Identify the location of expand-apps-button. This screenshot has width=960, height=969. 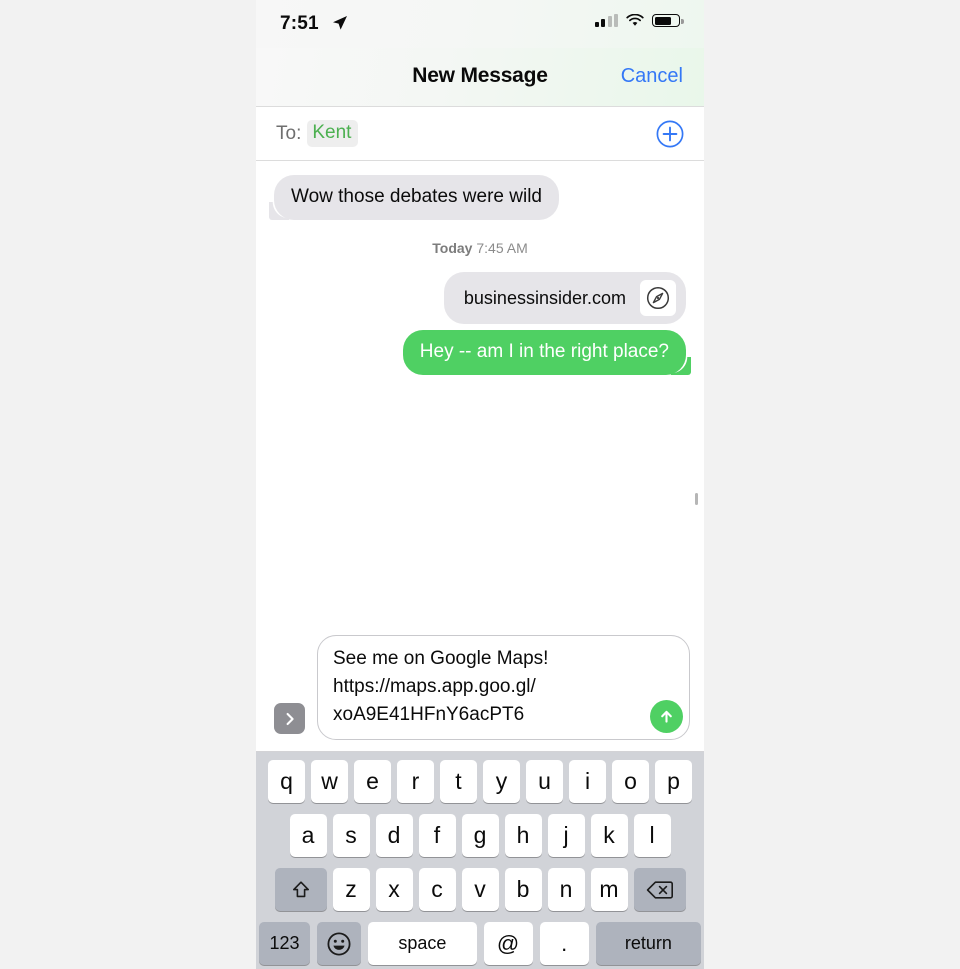
(289, 718).